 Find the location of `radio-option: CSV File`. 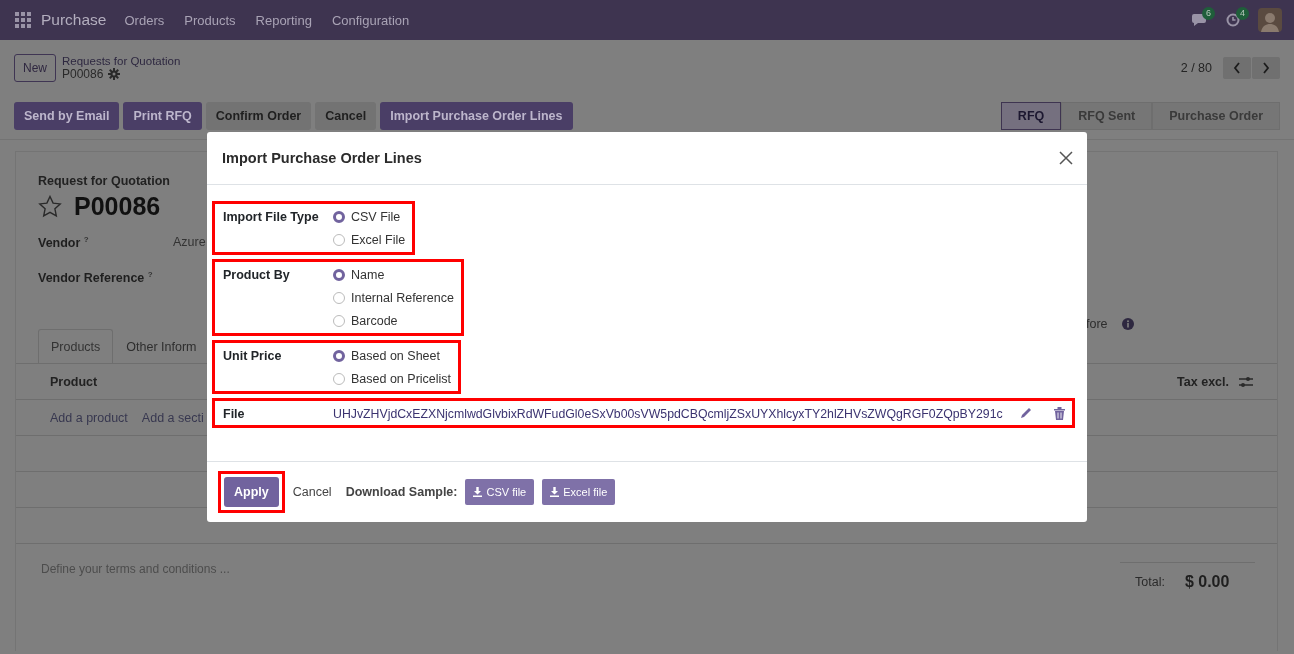

radio-option: CSV File is located at coordinates (369, 216).